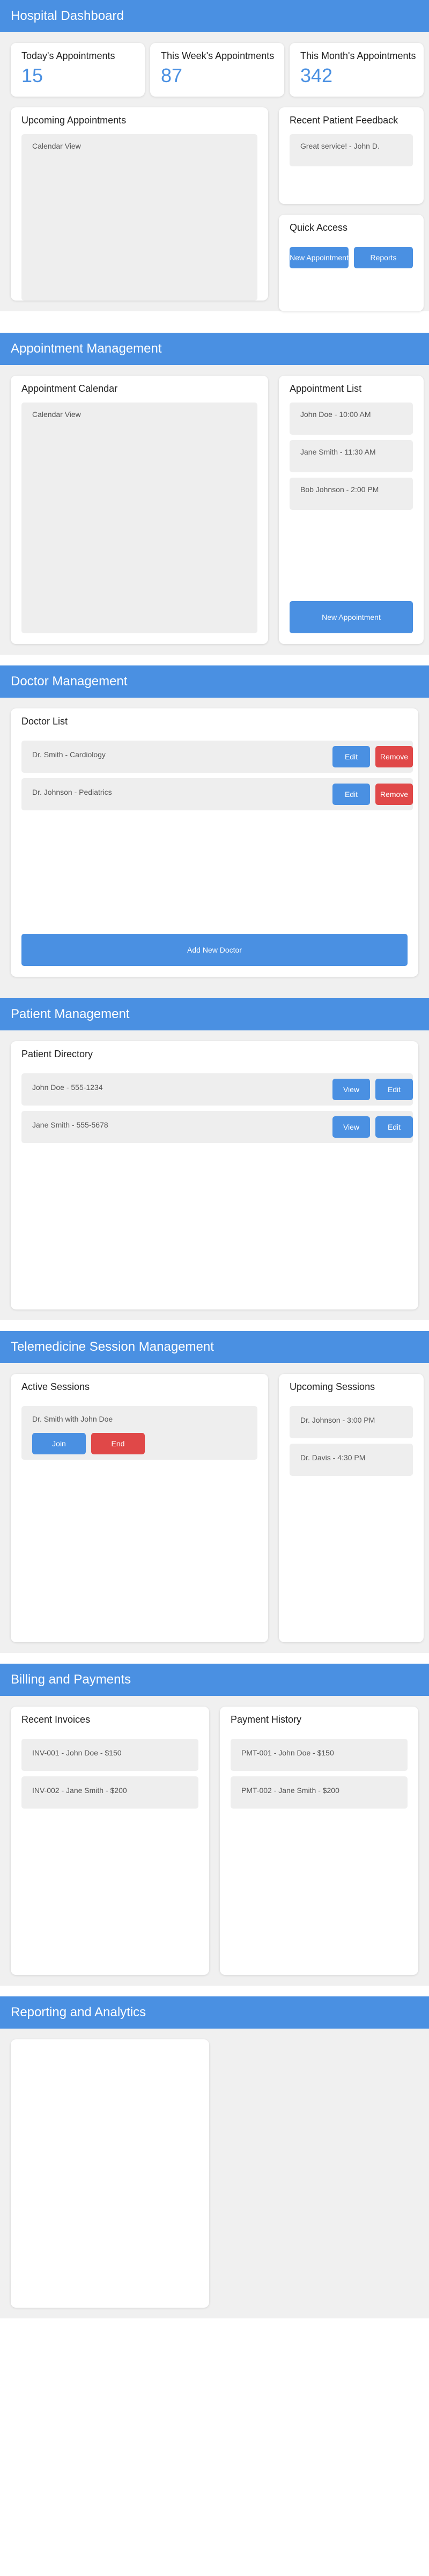 The width and height of the screenshot is (429, 2576). I want to click on patient-name: John Doe - 555-1234, so click(67, 1087).